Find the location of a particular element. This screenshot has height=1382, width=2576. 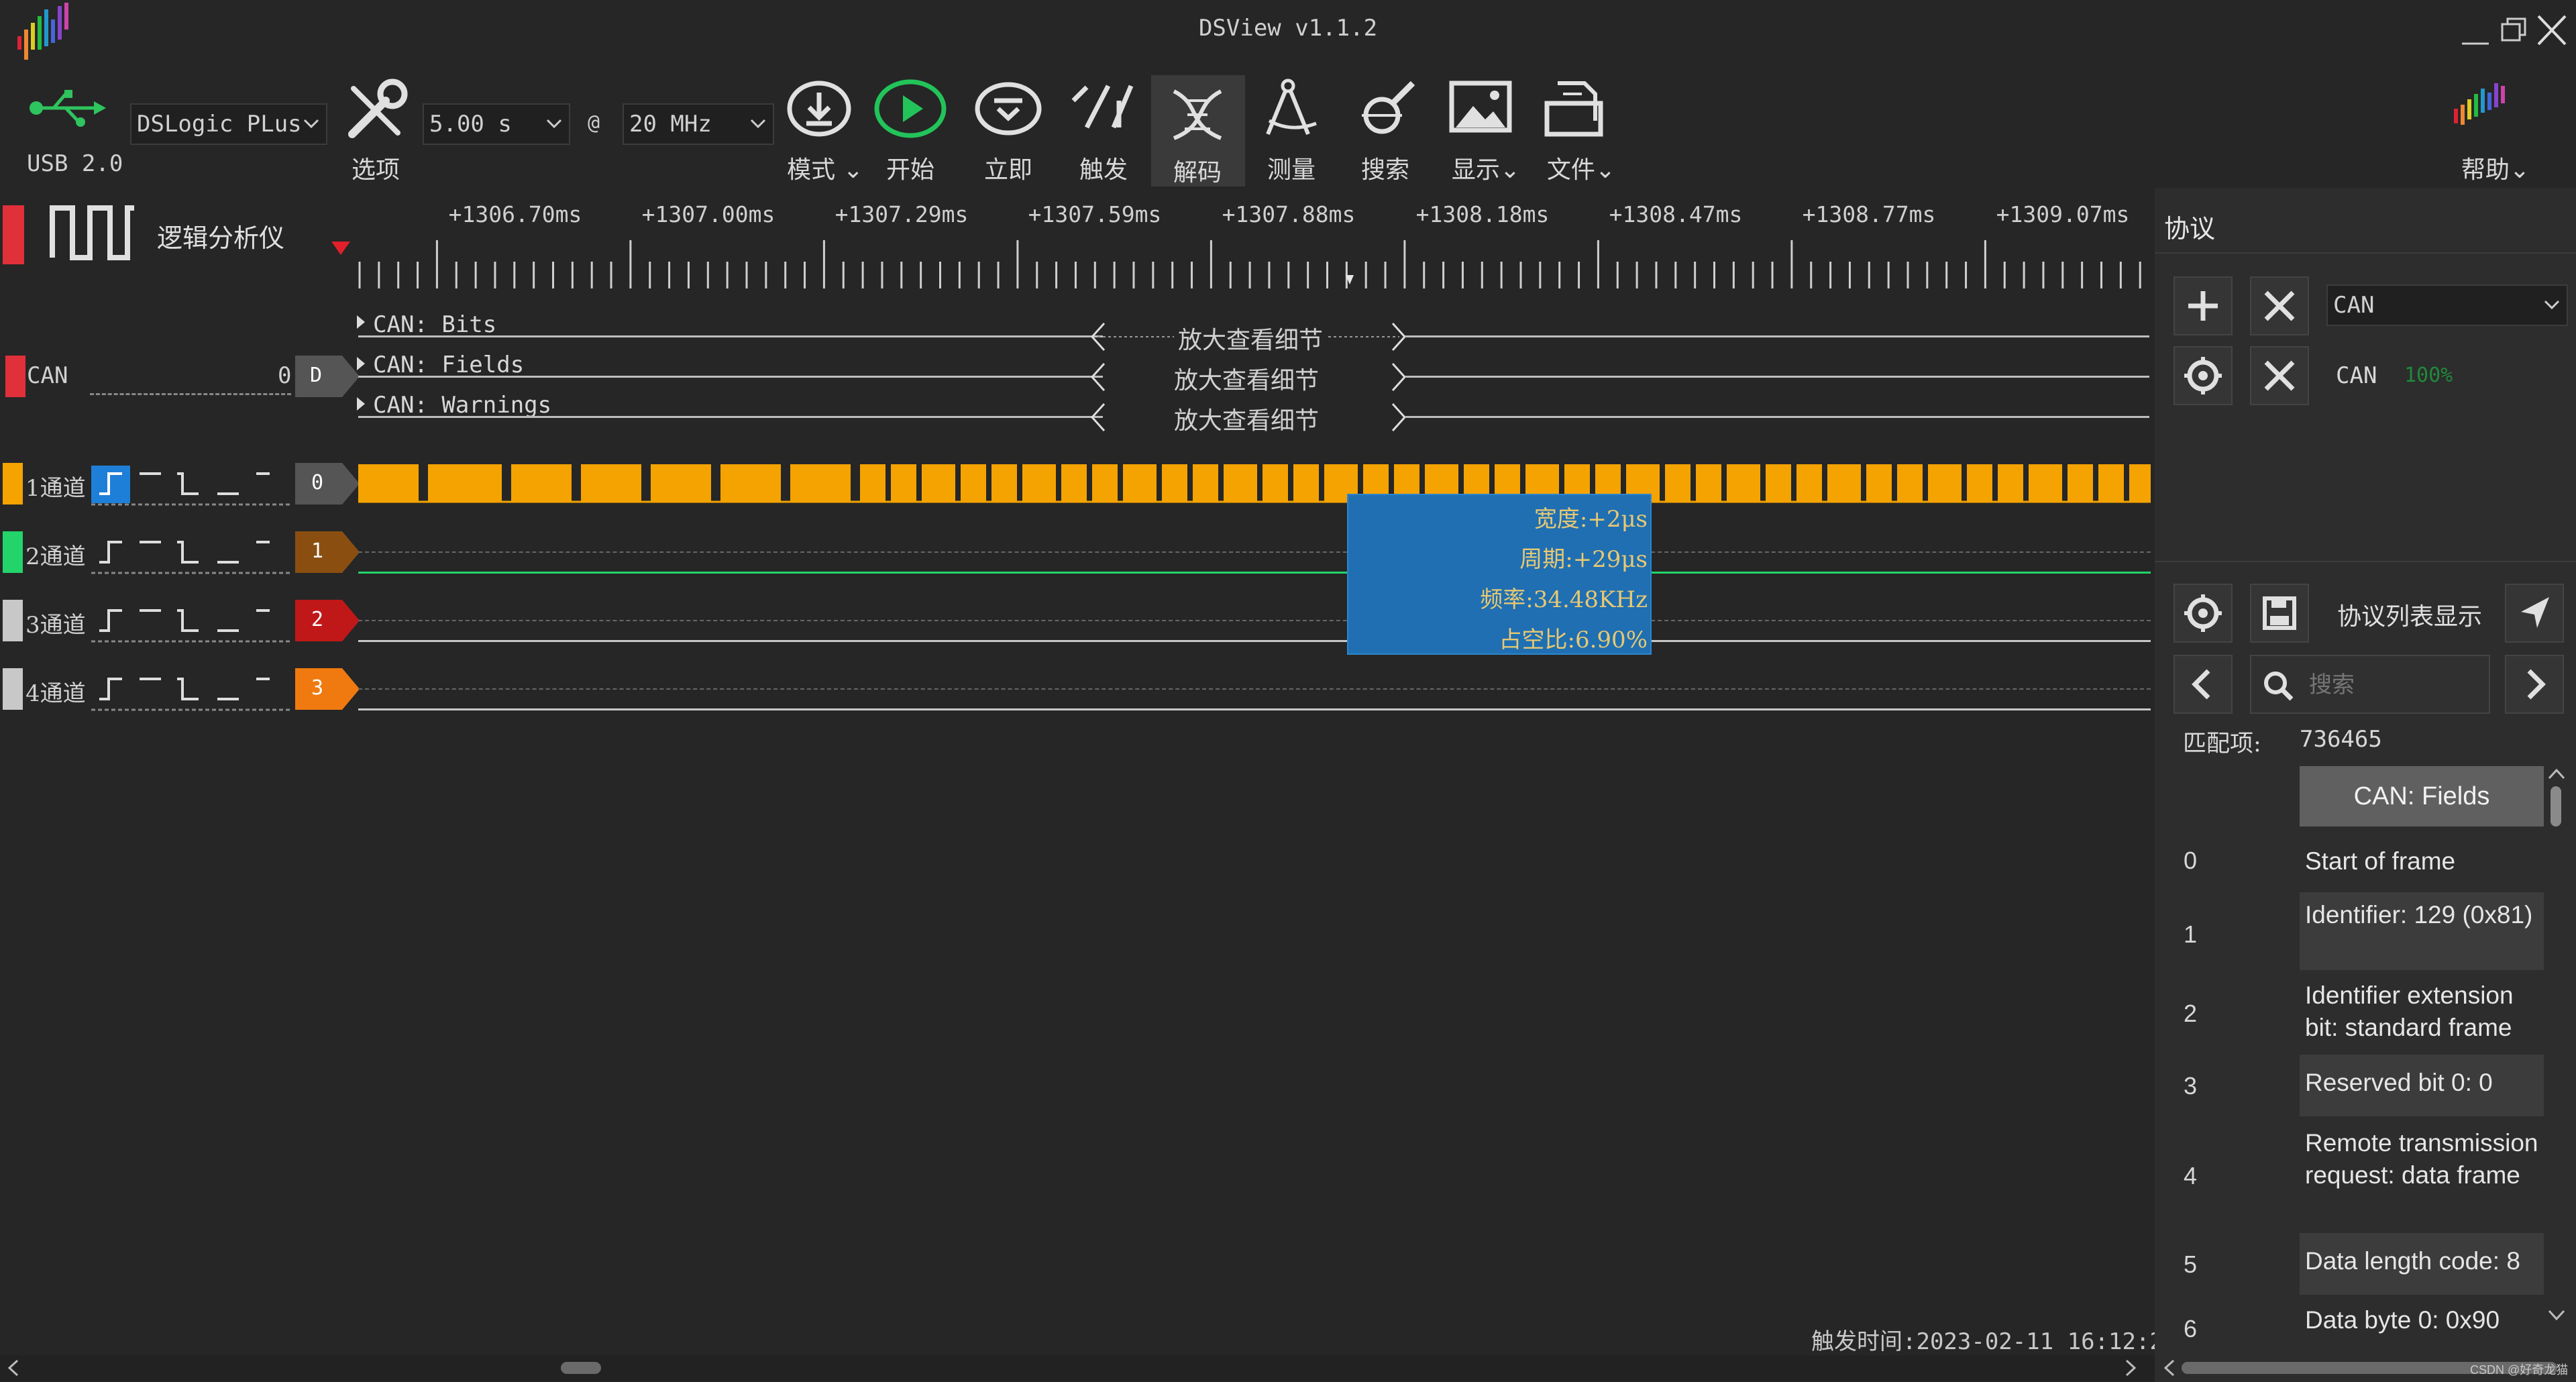

search-prev-button is located at coordinates (2203, 684).